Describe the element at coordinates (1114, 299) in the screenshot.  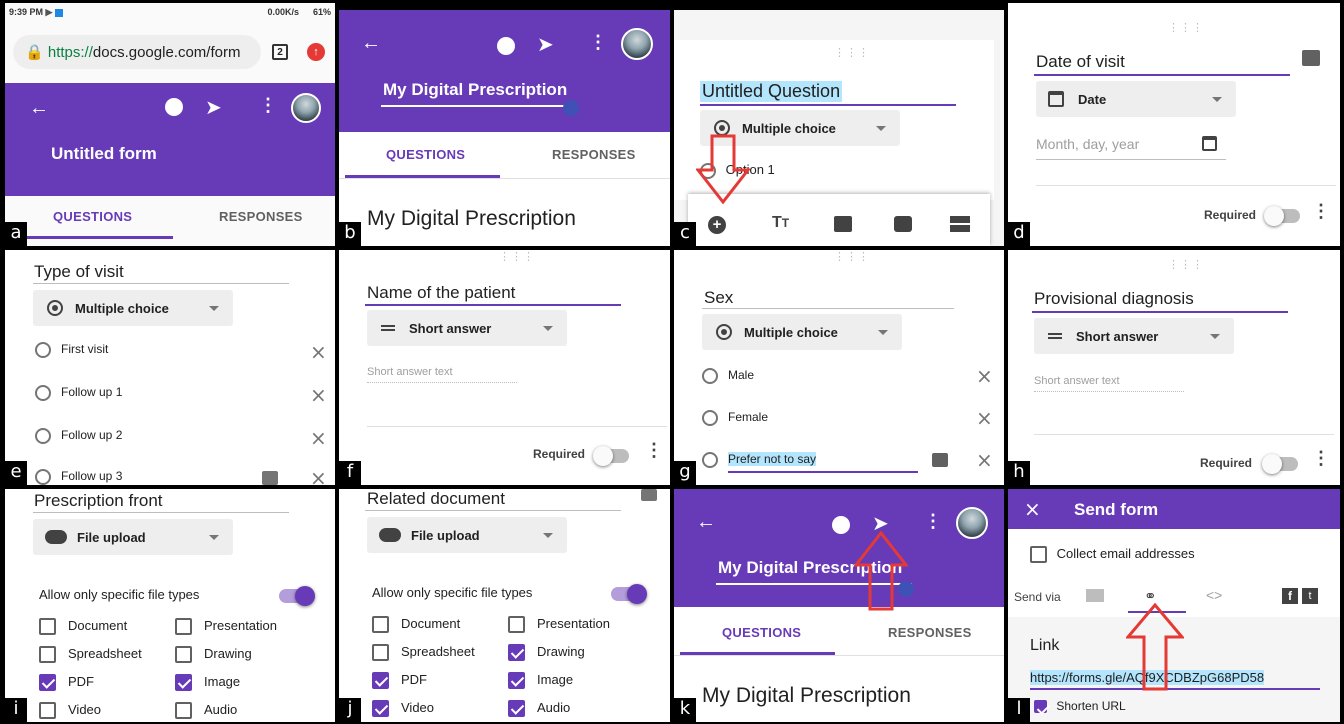
I see `question-title: Provisional diagnosis` at that location.